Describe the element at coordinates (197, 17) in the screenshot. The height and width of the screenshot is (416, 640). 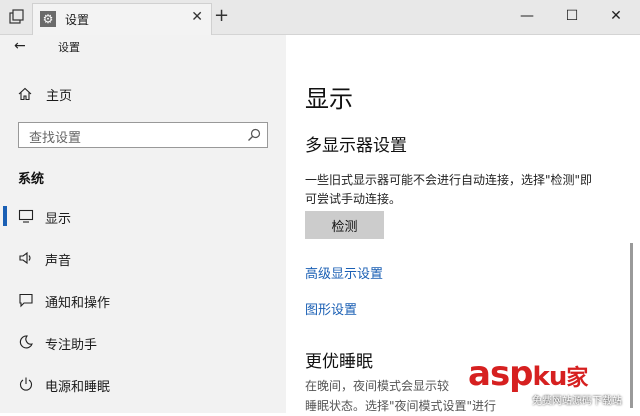
I see `tab-close-button: ✕` at that location.